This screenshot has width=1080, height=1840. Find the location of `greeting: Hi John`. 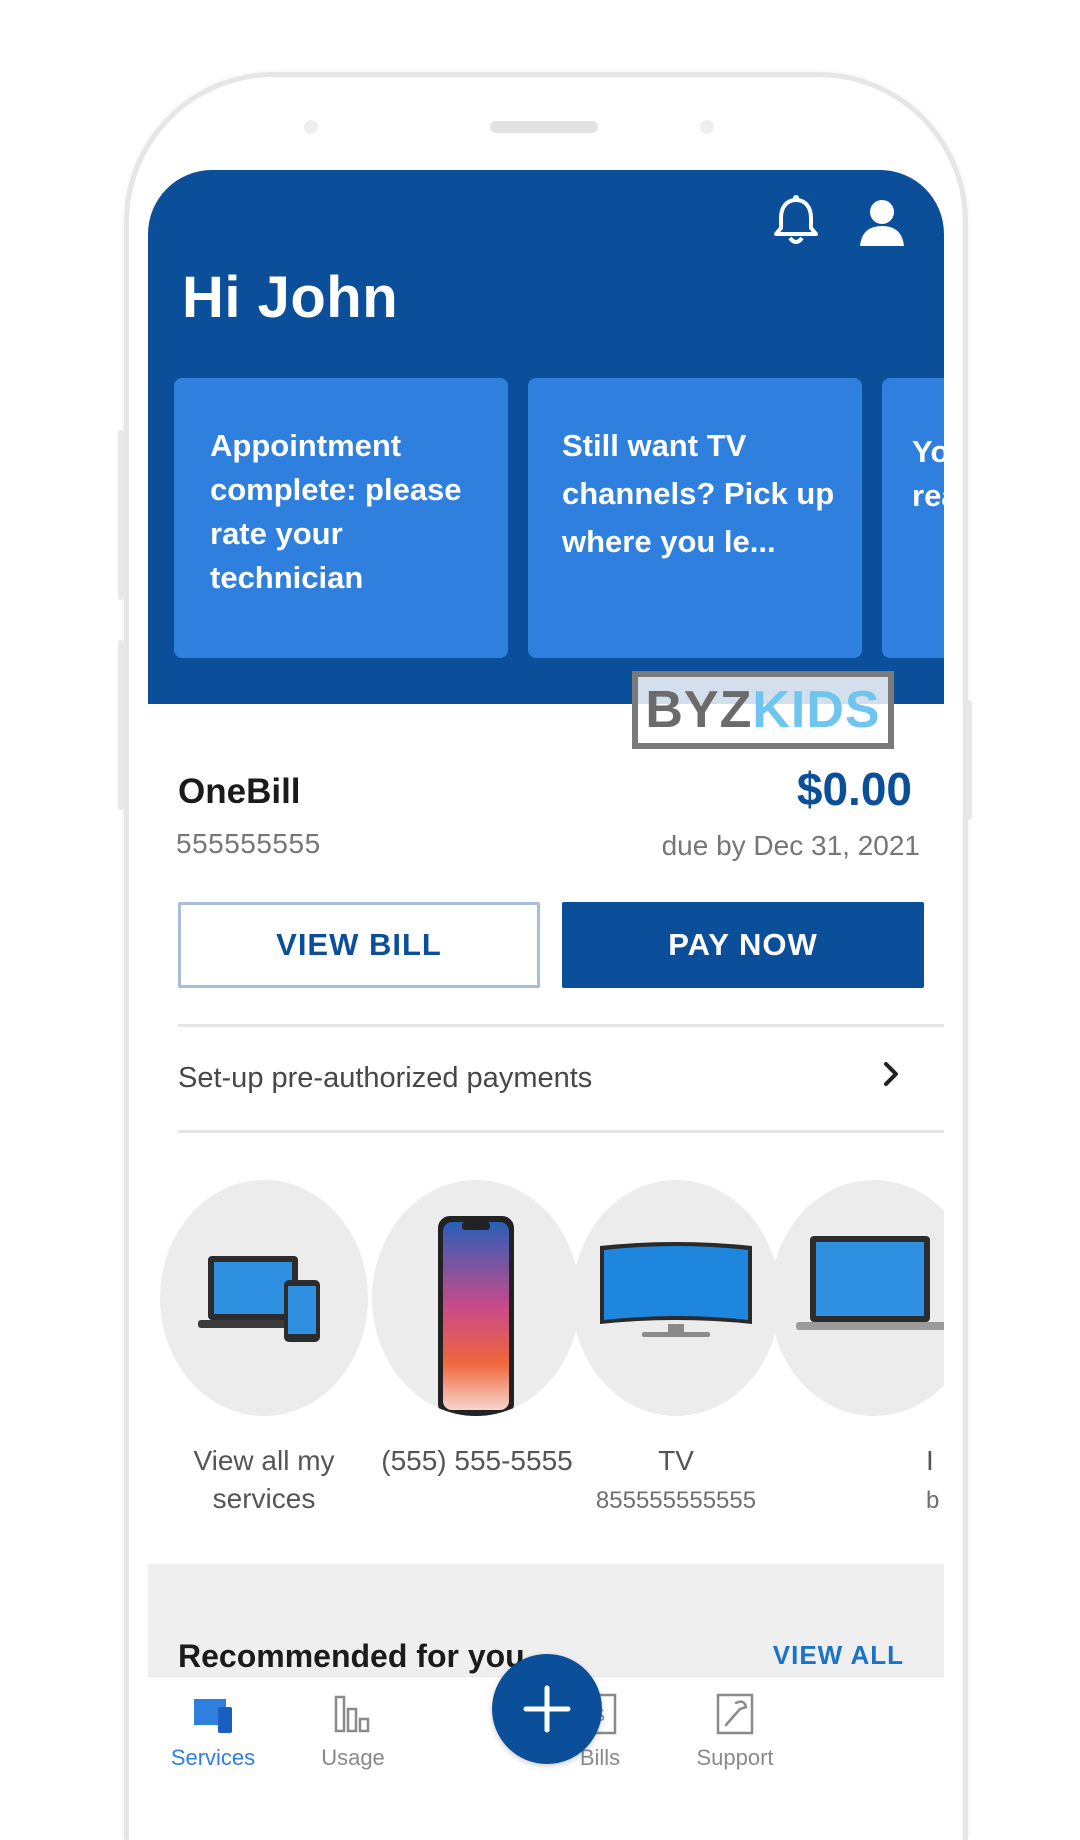

greeting: Hi John is located at coordinates (290, 297).